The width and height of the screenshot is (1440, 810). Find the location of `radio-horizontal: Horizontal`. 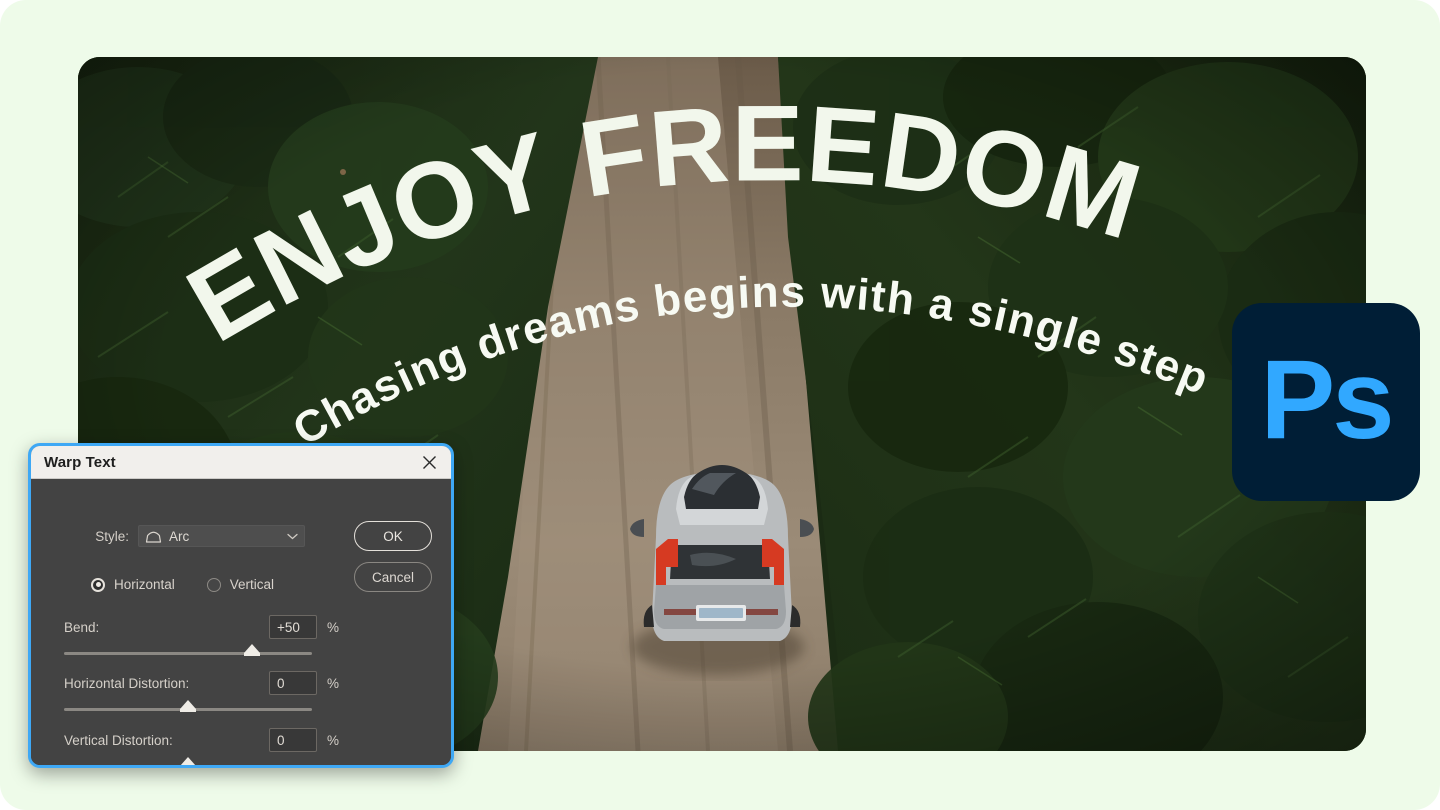

radio-horizontal: Horizontal is located at coordinates (133, 584).